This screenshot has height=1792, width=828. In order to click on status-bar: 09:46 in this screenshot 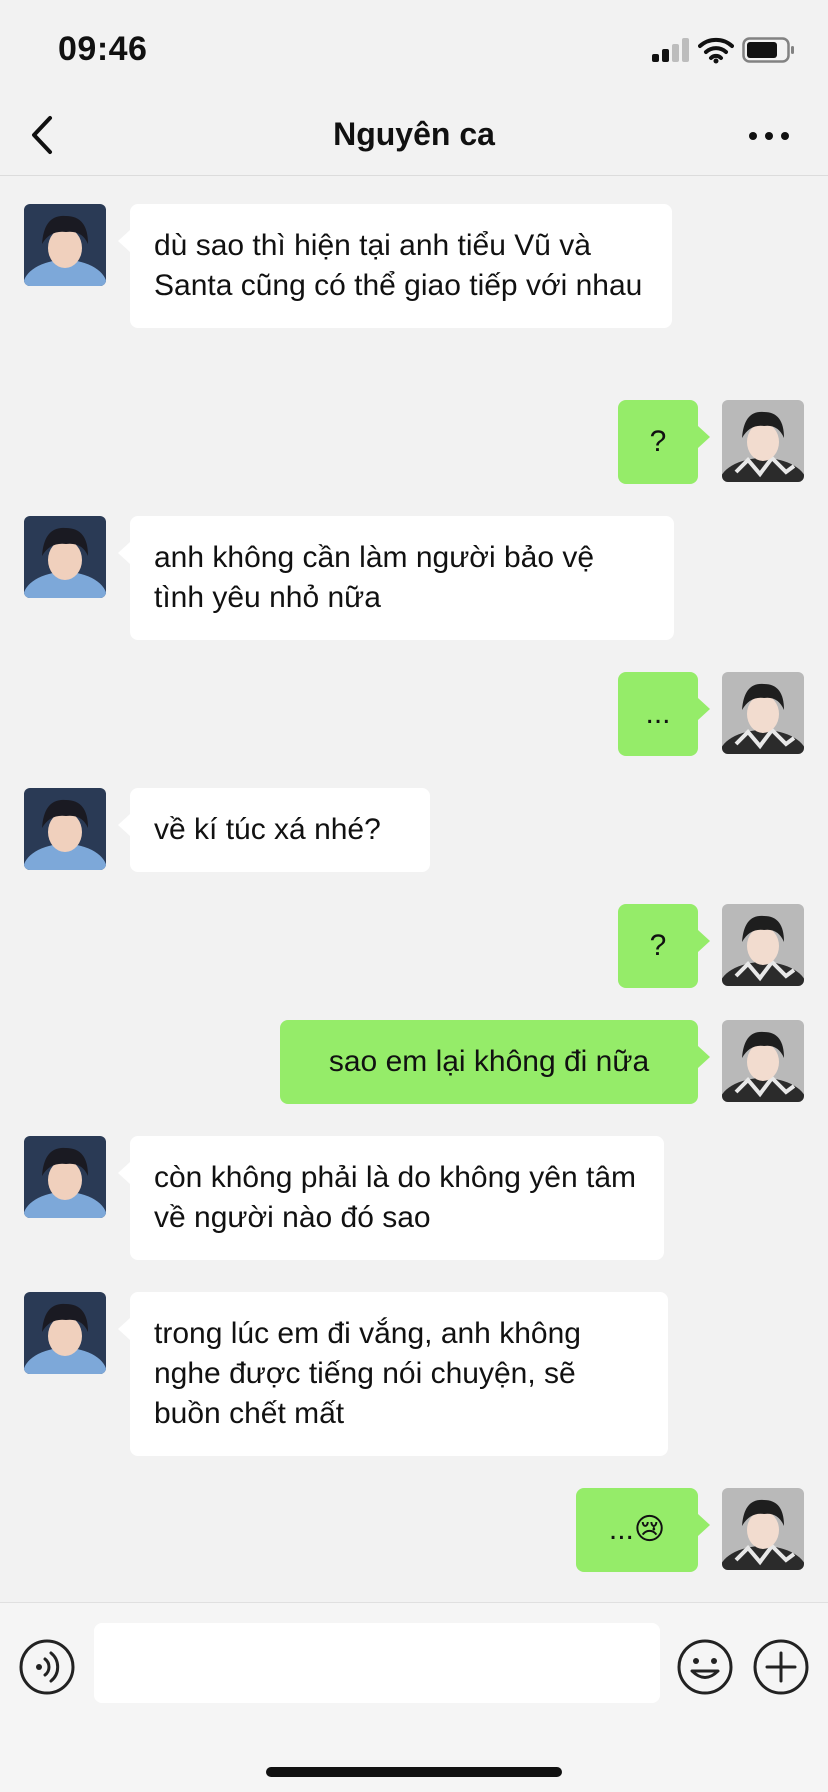, I will do `click(414, 47)`.